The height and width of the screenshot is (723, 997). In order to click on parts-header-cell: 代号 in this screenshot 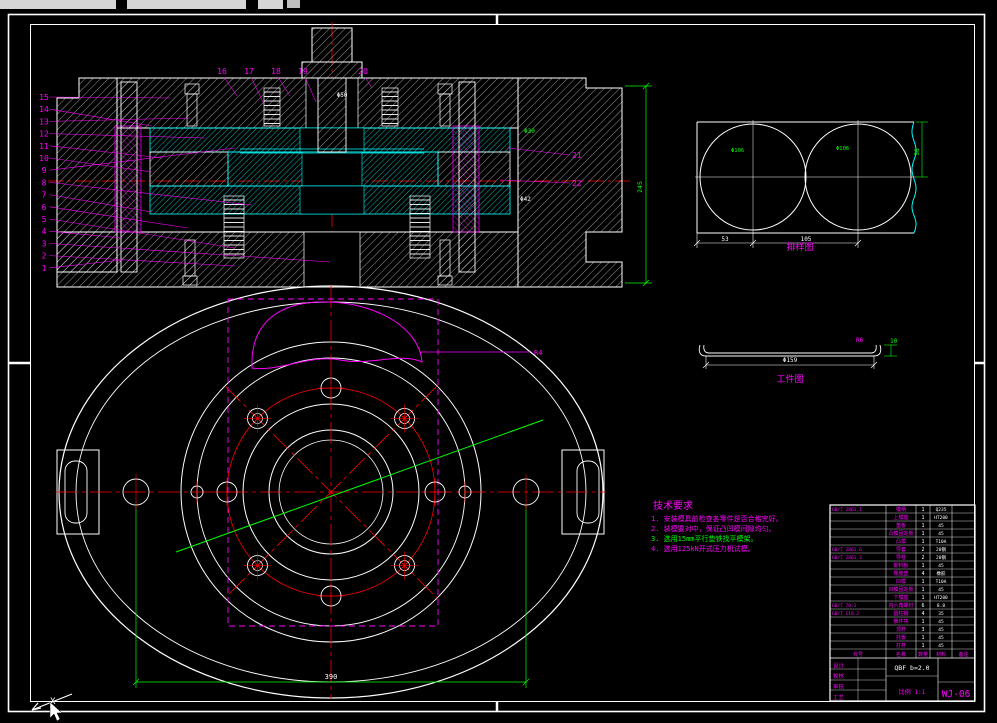, I will do `click(858, 654)`.